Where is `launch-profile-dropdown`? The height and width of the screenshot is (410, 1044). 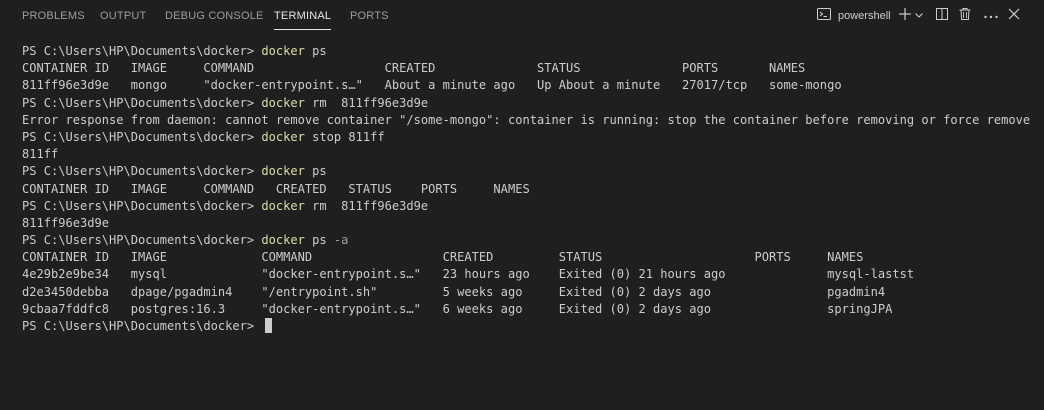 launch-profile-dropdown is located at coordinates (919, 16).